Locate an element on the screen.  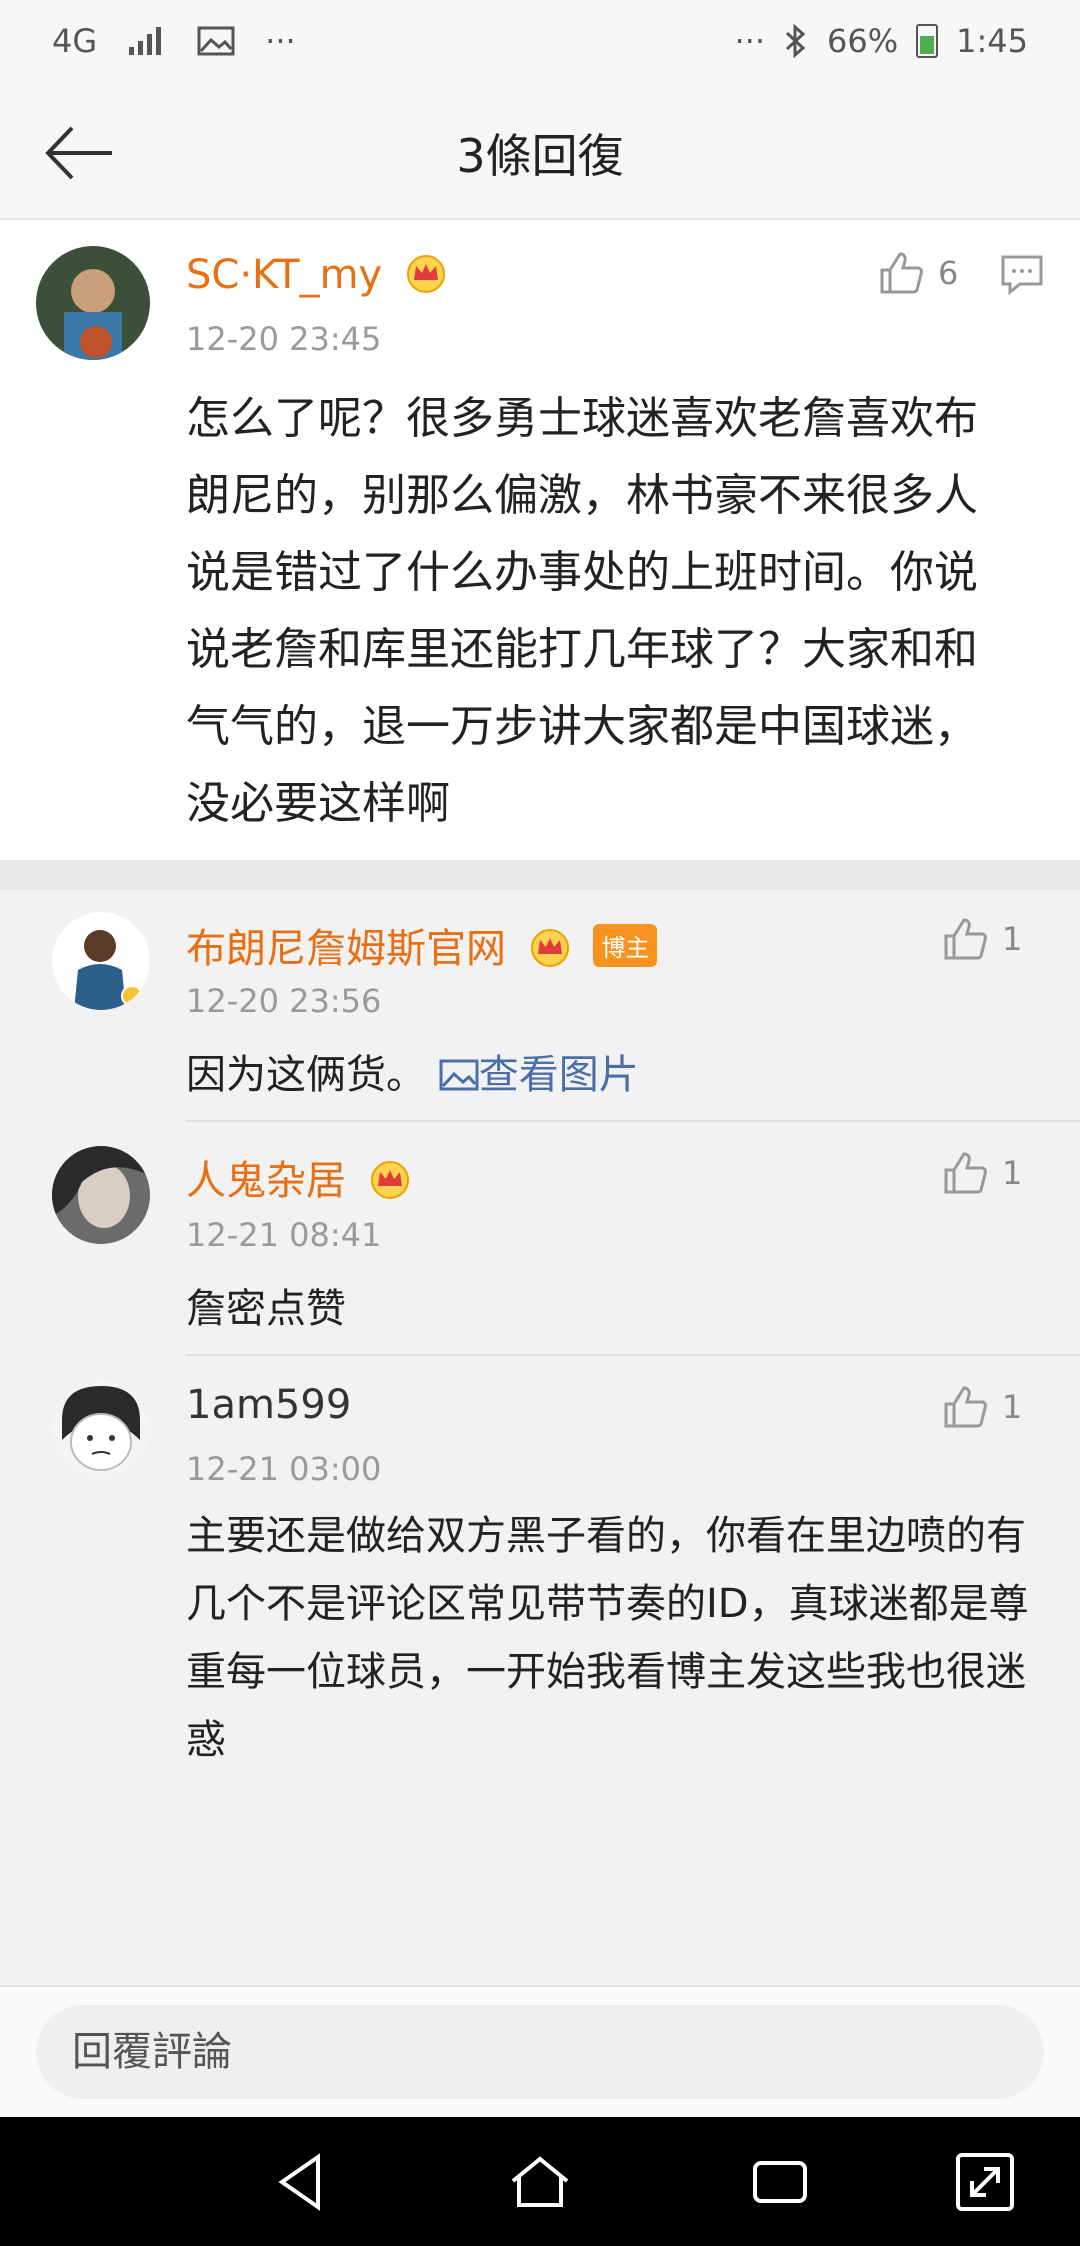
more-status: ··· is located at coordinates (750, 41).